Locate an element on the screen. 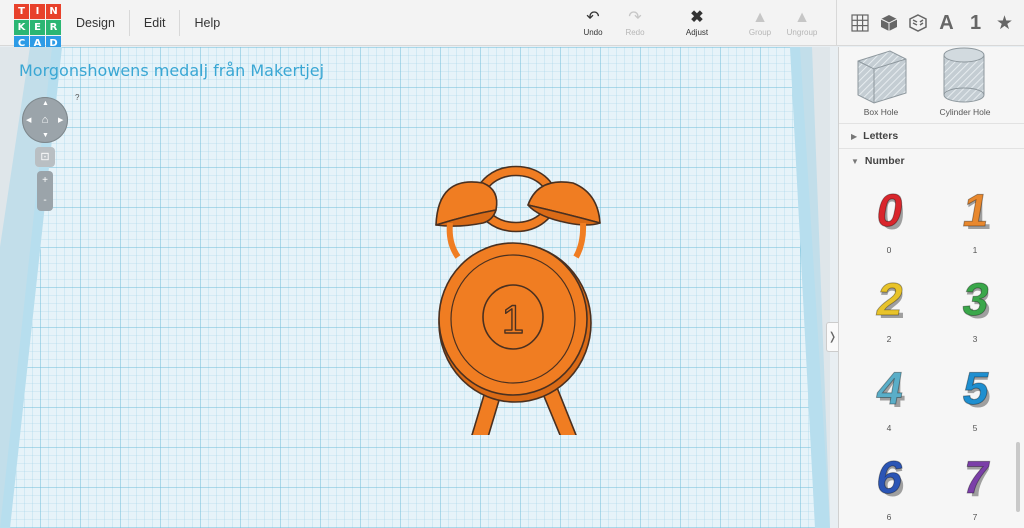 This screenshot has width=1024, height=528. number-label: 6 is located at coordinates (889, 517).